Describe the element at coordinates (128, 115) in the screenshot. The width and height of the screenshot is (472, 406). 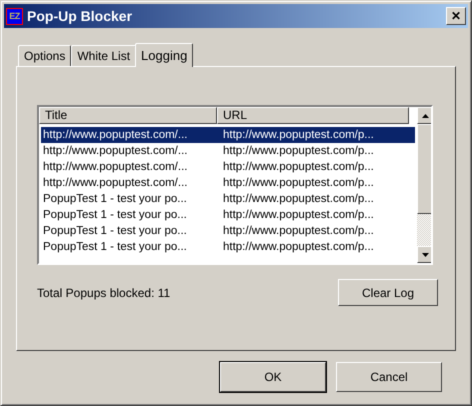
I see `column-header: Title` at that location.